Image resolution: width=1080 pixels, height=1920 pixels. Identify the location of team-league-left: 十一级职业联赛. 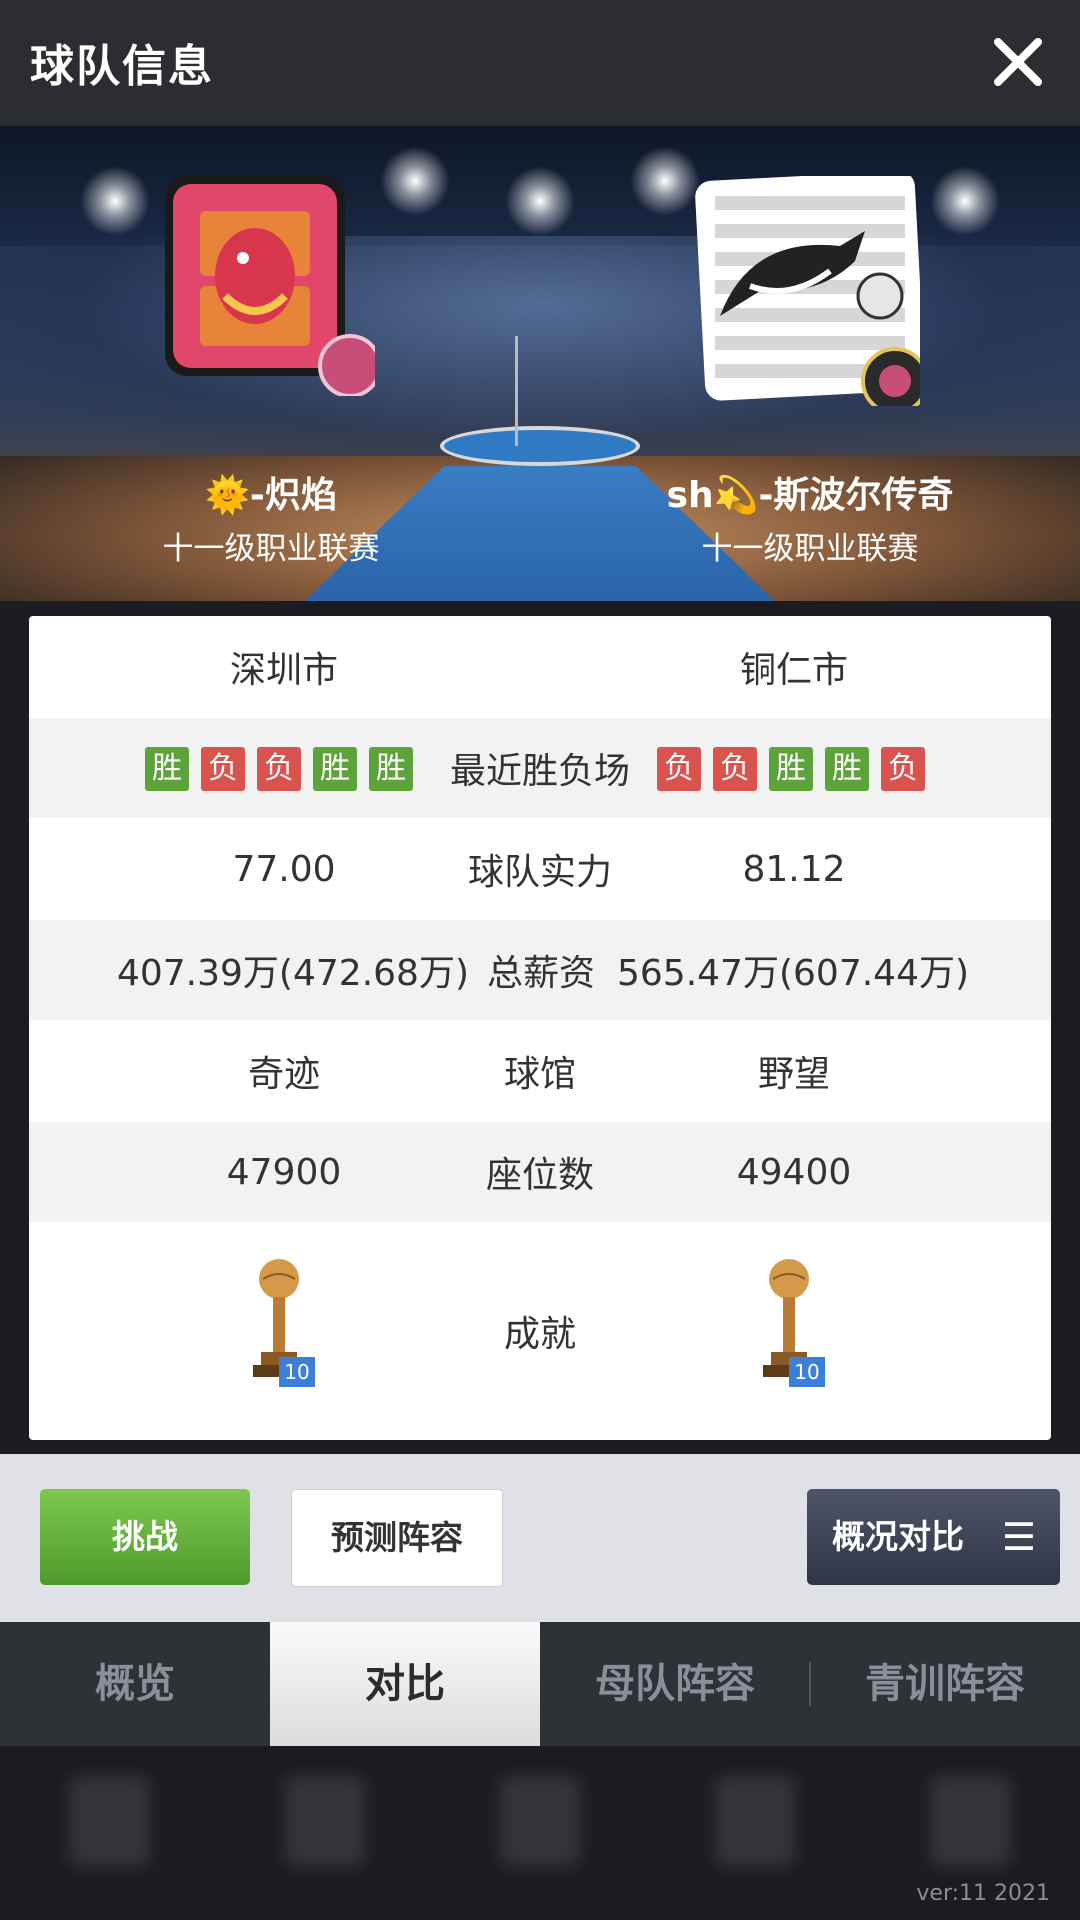
(271, 549).